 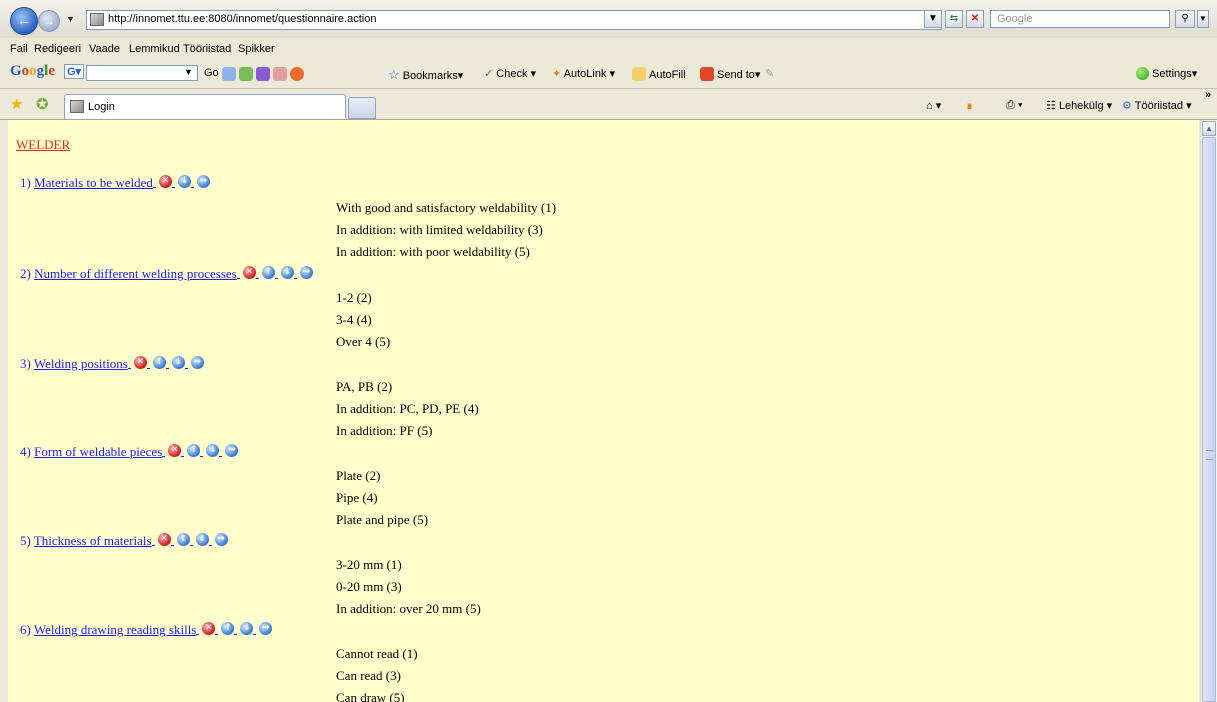 I want to click on bookmarks-button: ☆ Bookmarks▾, so click(x=425, y=75).